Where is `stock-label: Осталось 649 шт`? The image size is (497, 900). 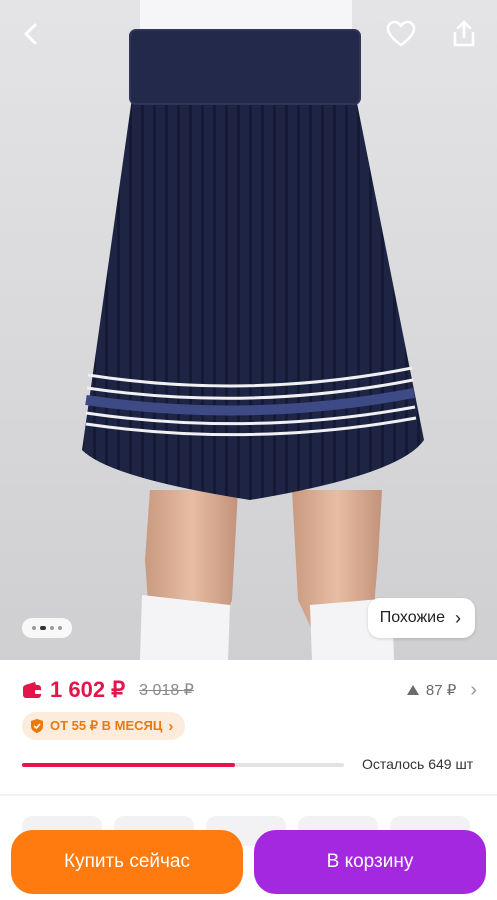
stock-label: Осталось 649 шт is located at coordinates (418, 764).